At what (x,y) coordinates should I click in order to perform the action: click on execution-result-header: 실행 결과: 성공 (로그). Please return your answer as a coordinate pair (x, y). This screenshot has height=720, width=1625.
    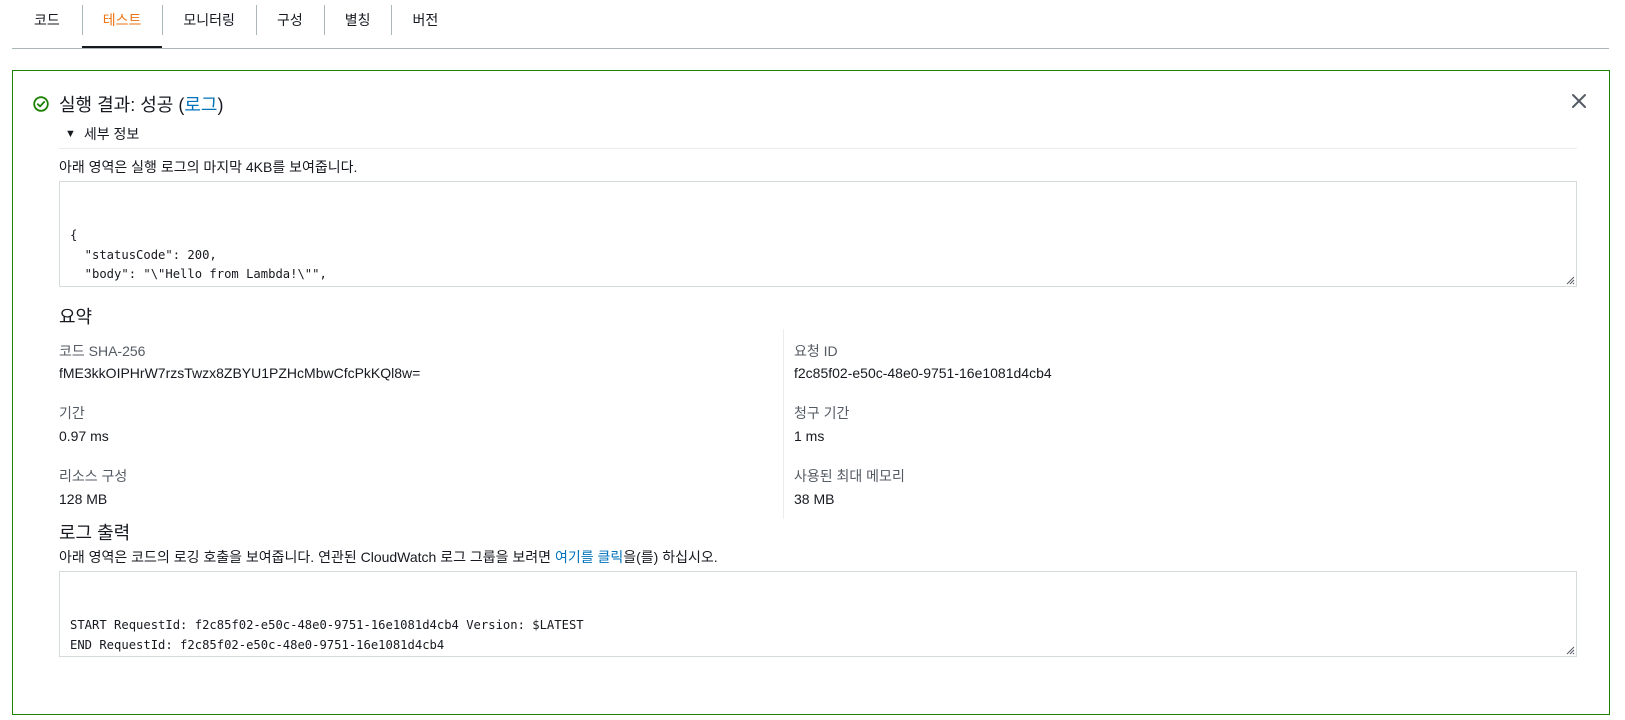
    Looking at the image, I should click on (128, 104).